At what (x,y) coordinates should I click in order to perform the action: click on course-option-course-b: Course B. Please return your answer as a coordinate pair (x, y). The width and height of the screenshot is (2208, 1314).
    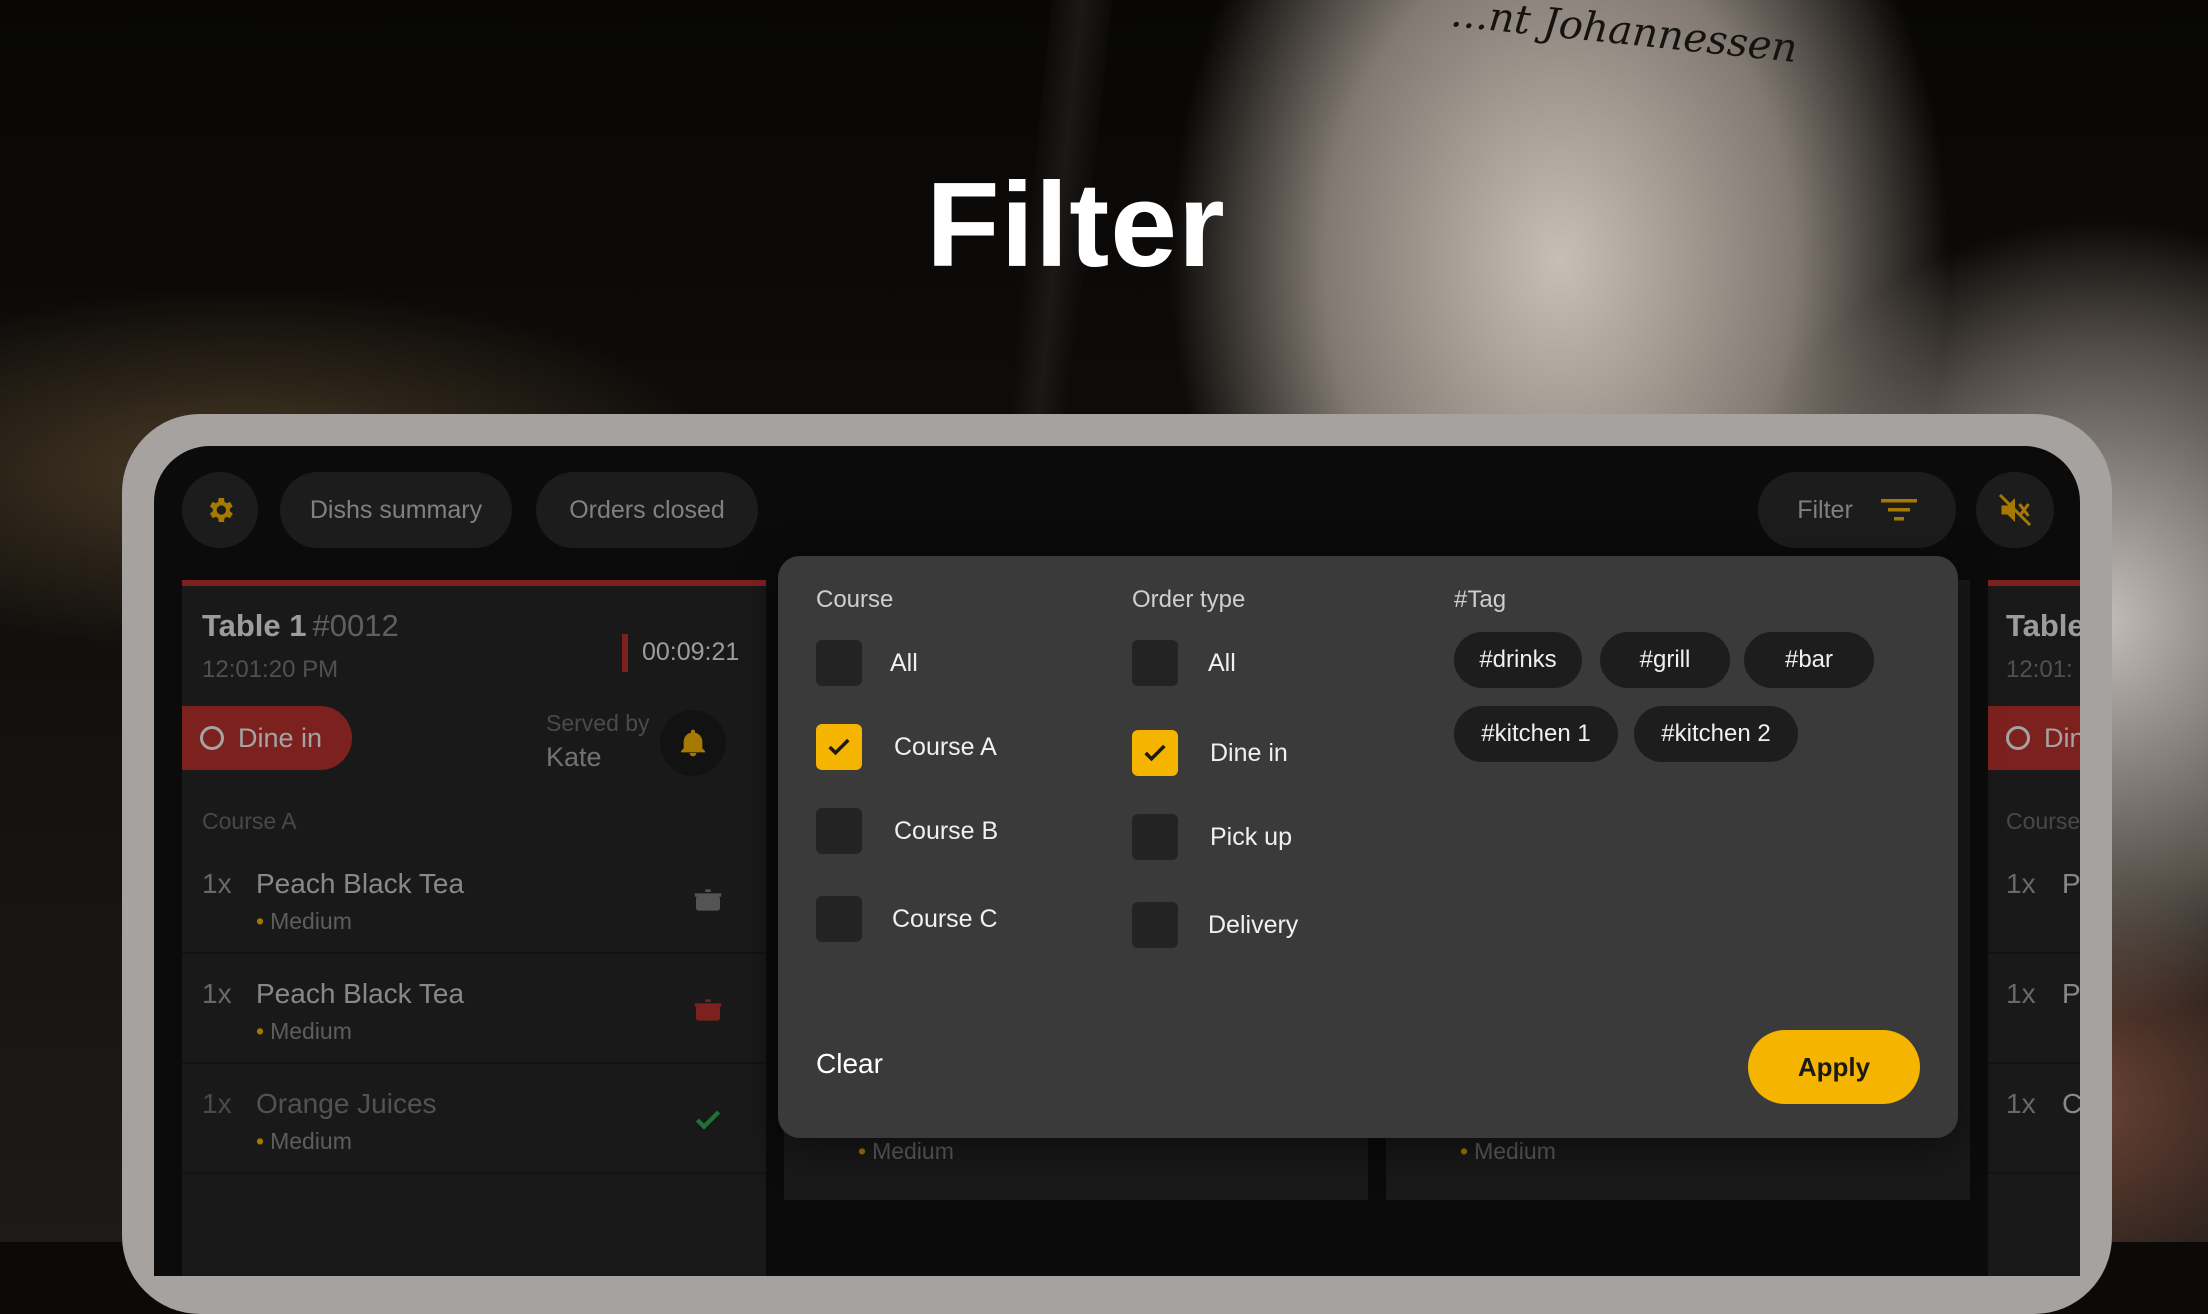
    Looking at the image, I should click on (907, 831).